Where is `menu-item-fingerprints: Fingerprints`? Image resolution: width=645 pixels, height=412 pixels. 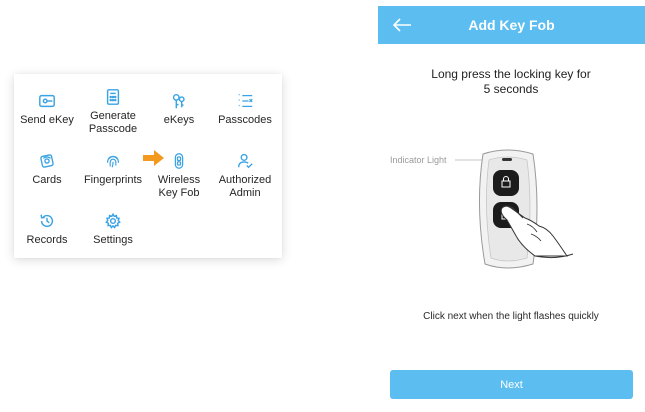 menu-item-fingerprints: Fingerprints is located at coordinates (113, 168).